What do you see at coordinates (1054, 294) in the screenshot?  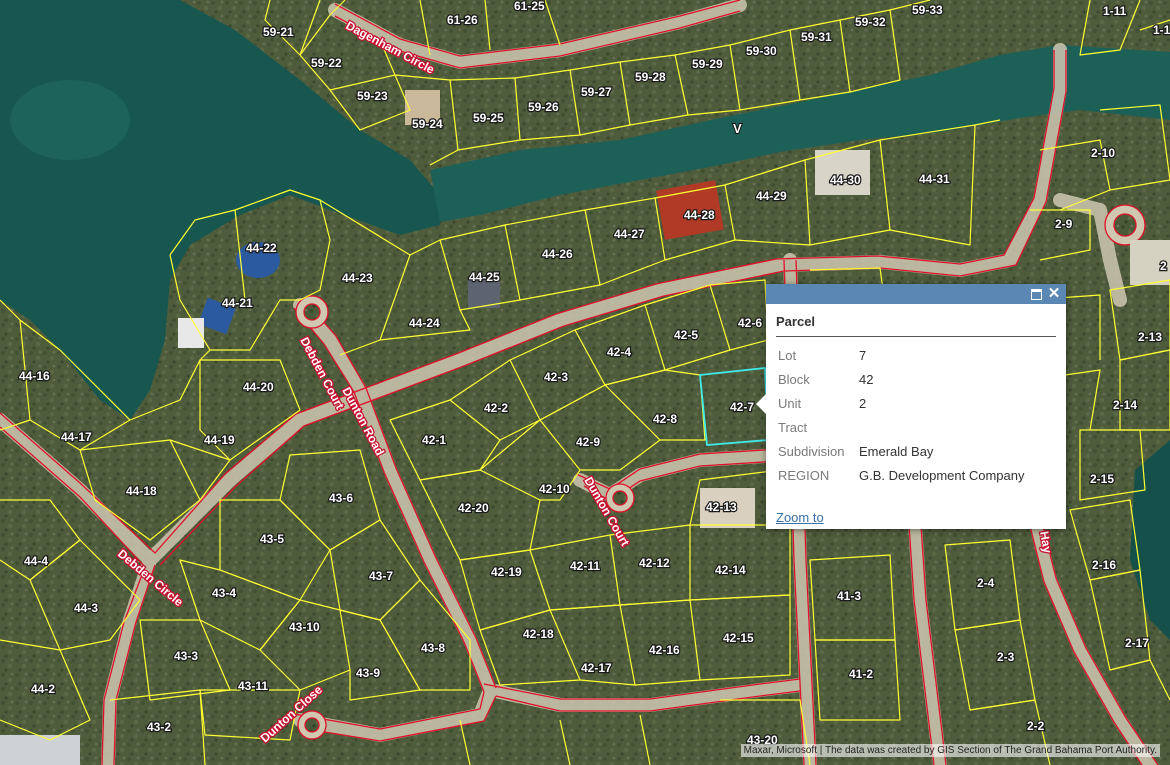 I see `close-icon: ✕` at bounding box center [1054, 294].